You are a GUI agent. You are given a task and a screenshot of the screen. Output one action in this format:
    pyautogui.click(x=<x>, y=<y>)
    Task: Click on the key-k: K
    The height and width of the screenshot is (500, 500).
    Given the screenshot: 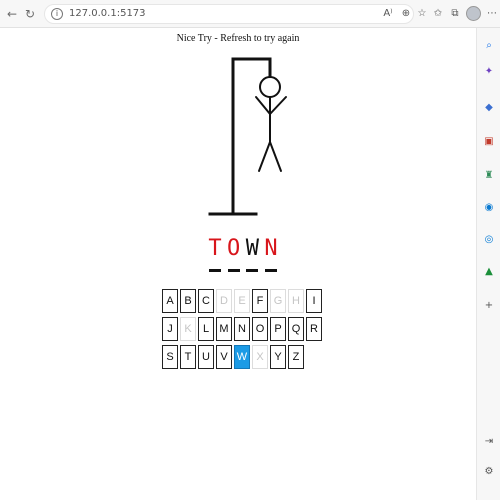 What is the action you would take?
    pyautogui.click(x=188, y=329)
    